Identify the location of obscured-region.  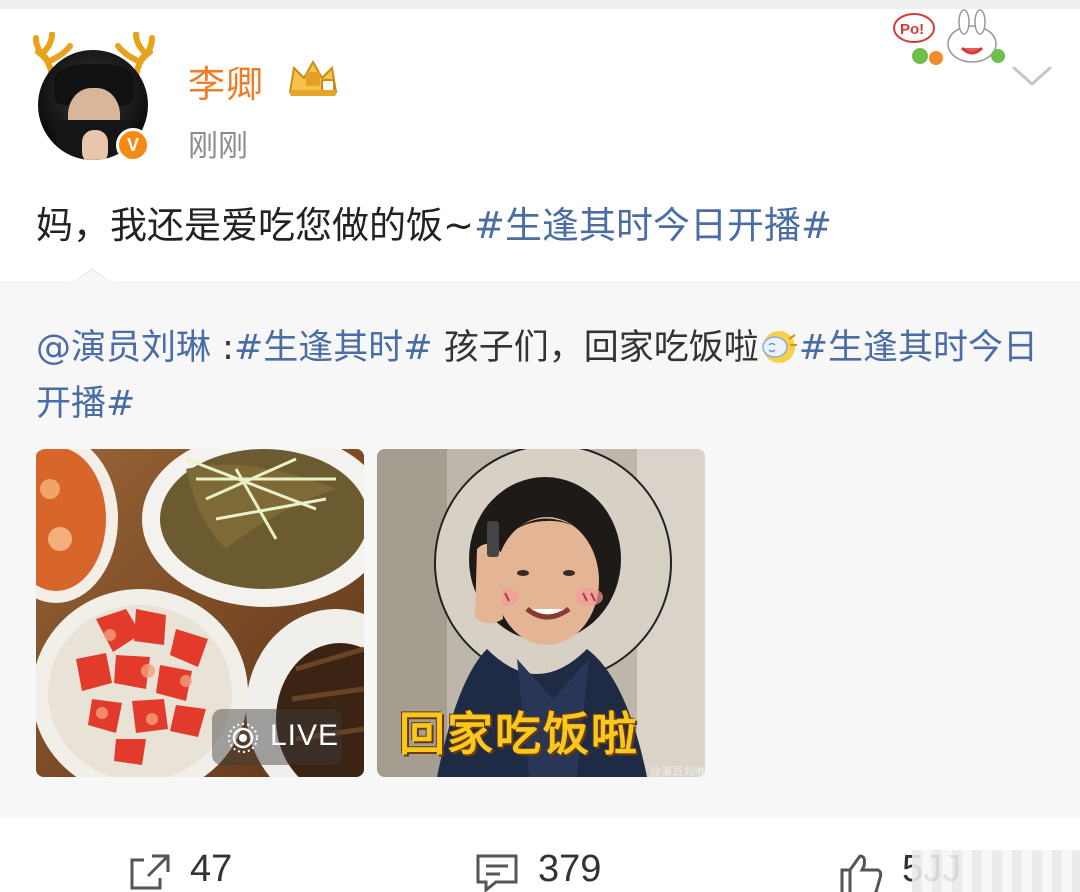
(996, 871).